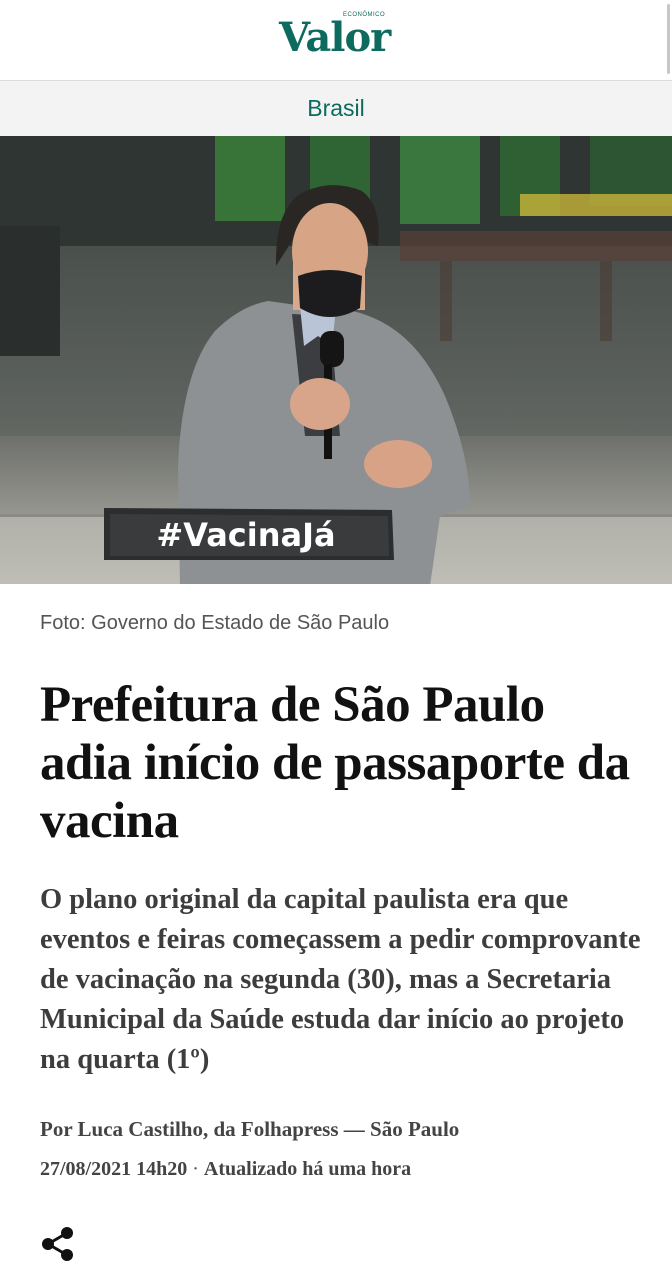  I want to click on top-header: Valor ECONÔMICO, so click(336, 40).